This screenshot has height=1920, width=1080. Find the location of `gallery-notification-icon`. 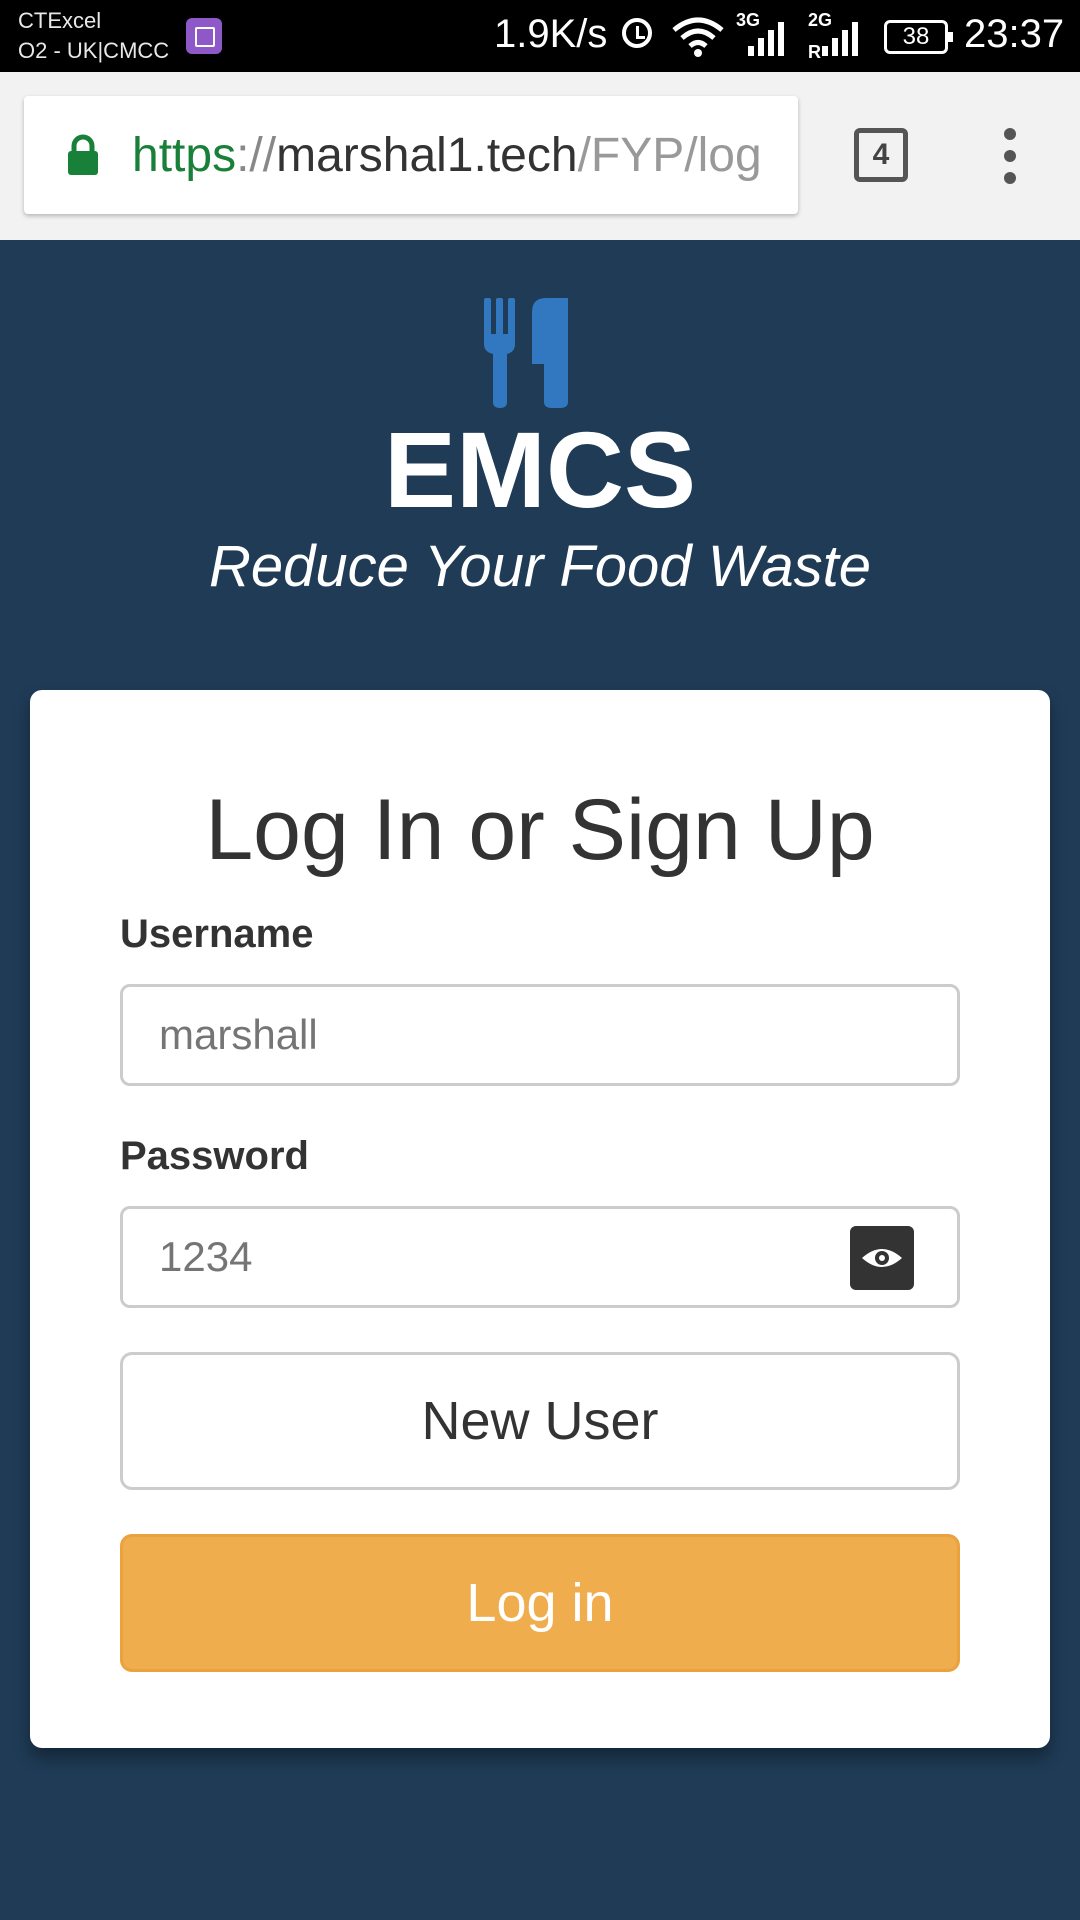

gallery-notification-icon is located at coordinates (204, 36).